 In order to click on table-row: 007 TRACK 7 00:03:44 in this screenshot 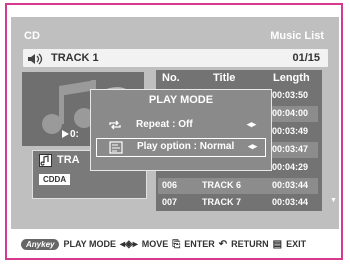, I will do `click(238, 203)`.